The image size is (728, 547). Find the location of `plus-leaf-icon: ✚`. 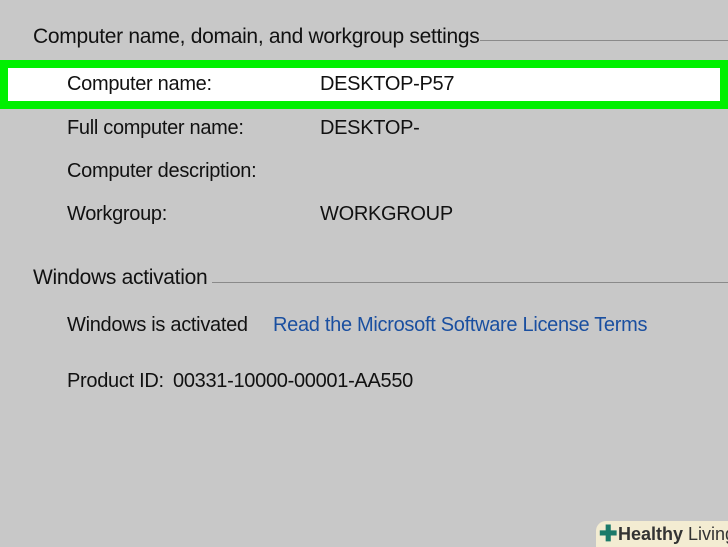

plus-leaf-icon: ✚ is located at coordinates (608, 533).